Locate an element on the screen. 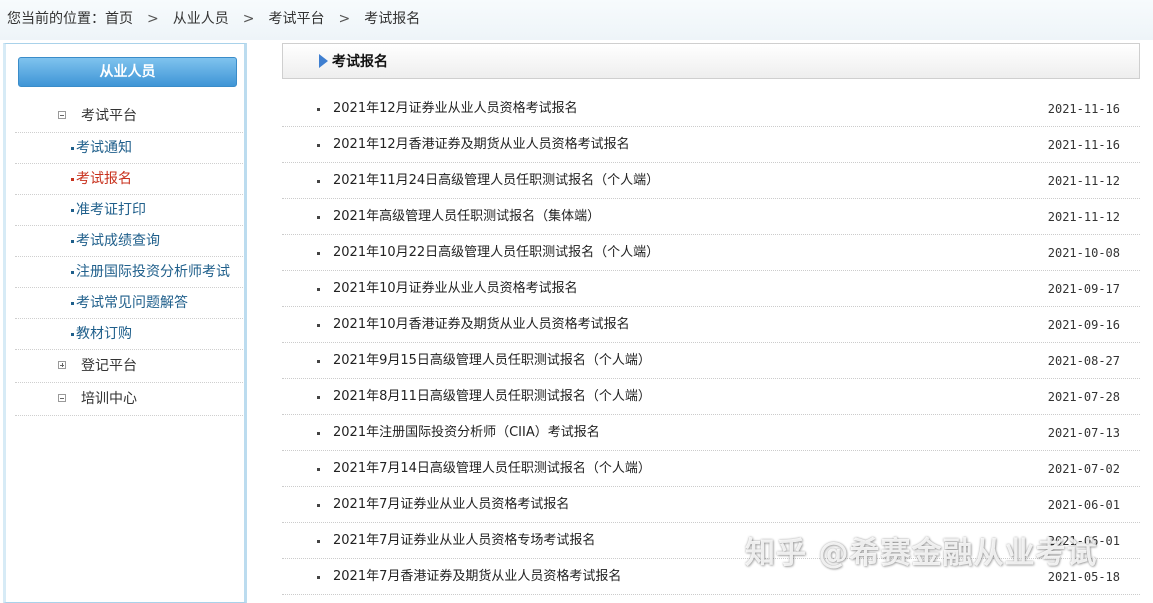  watermark: 知乎 @希赛金融从业考试 is located at coordinates (921, 553).